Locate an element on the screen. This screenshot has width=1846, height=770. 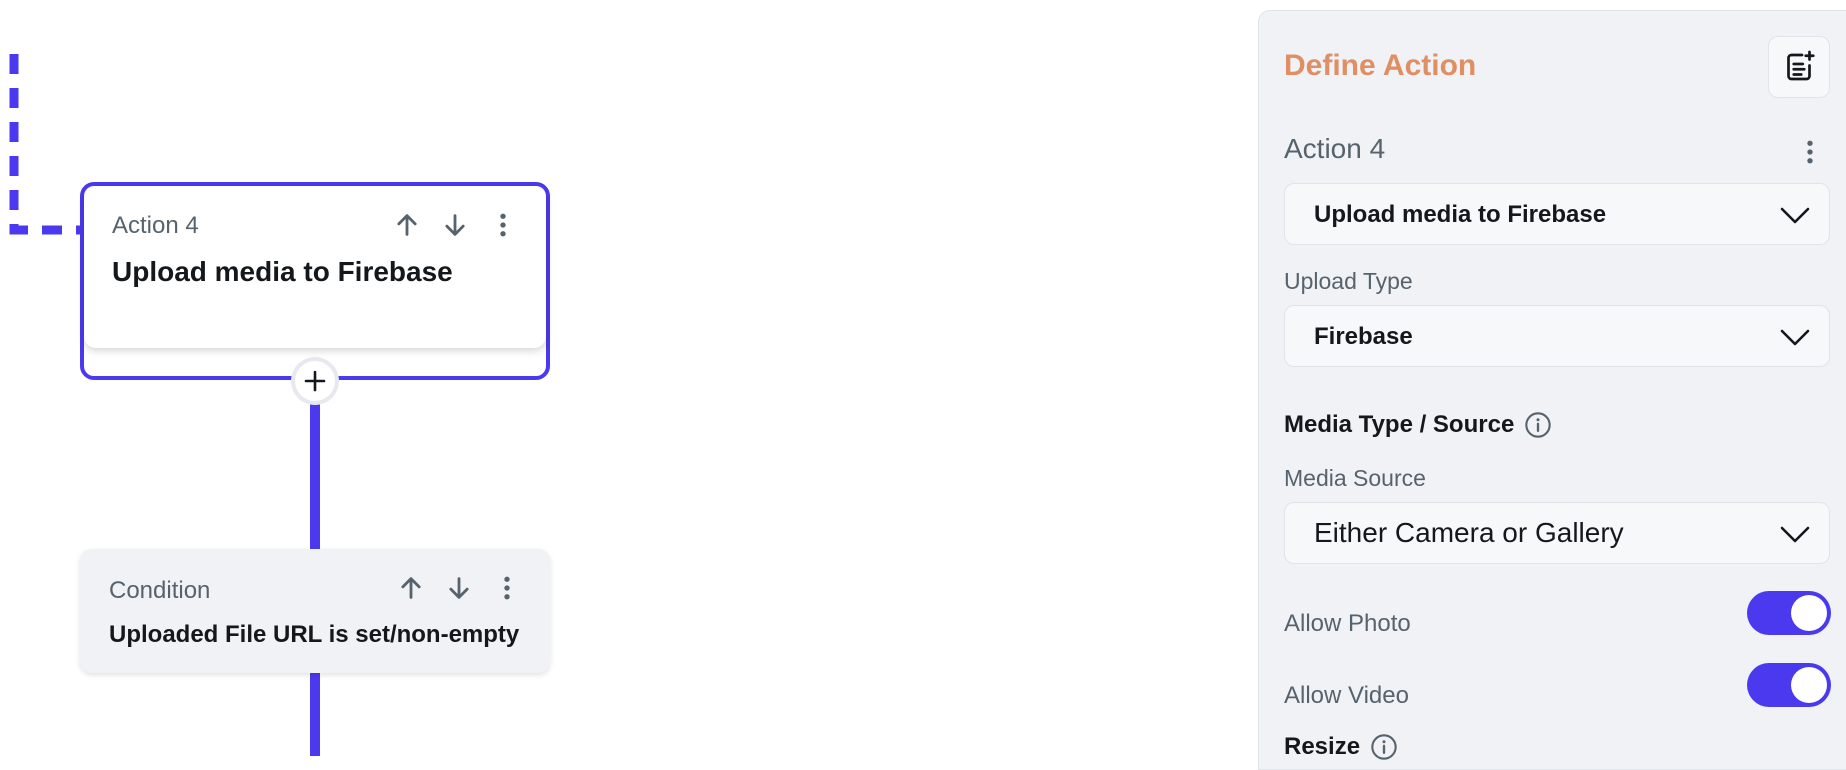
condition-node-kind: Condition is located at coordinates (160, 590).